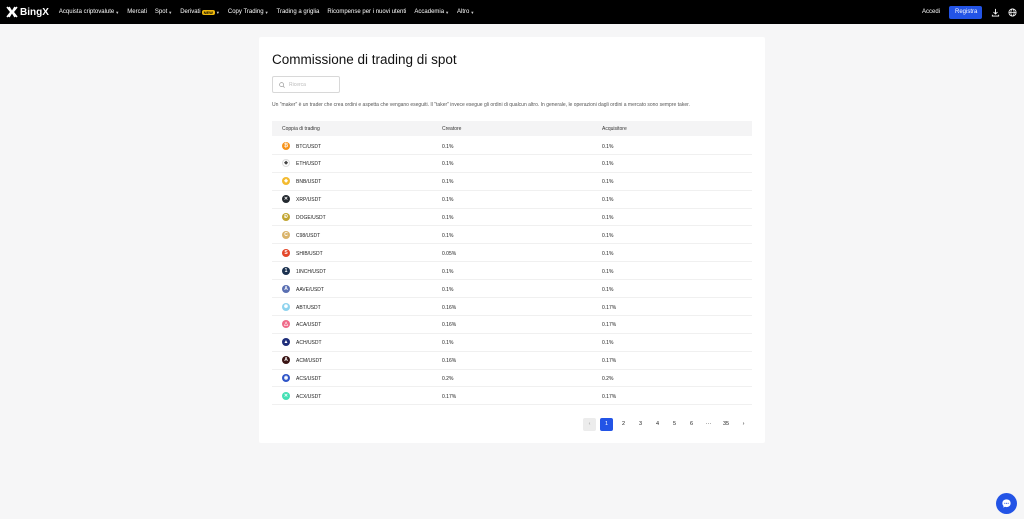 The height and width of the screenshot is (519, 1024). I want to click on coin-icon: S, so click(286, 252).